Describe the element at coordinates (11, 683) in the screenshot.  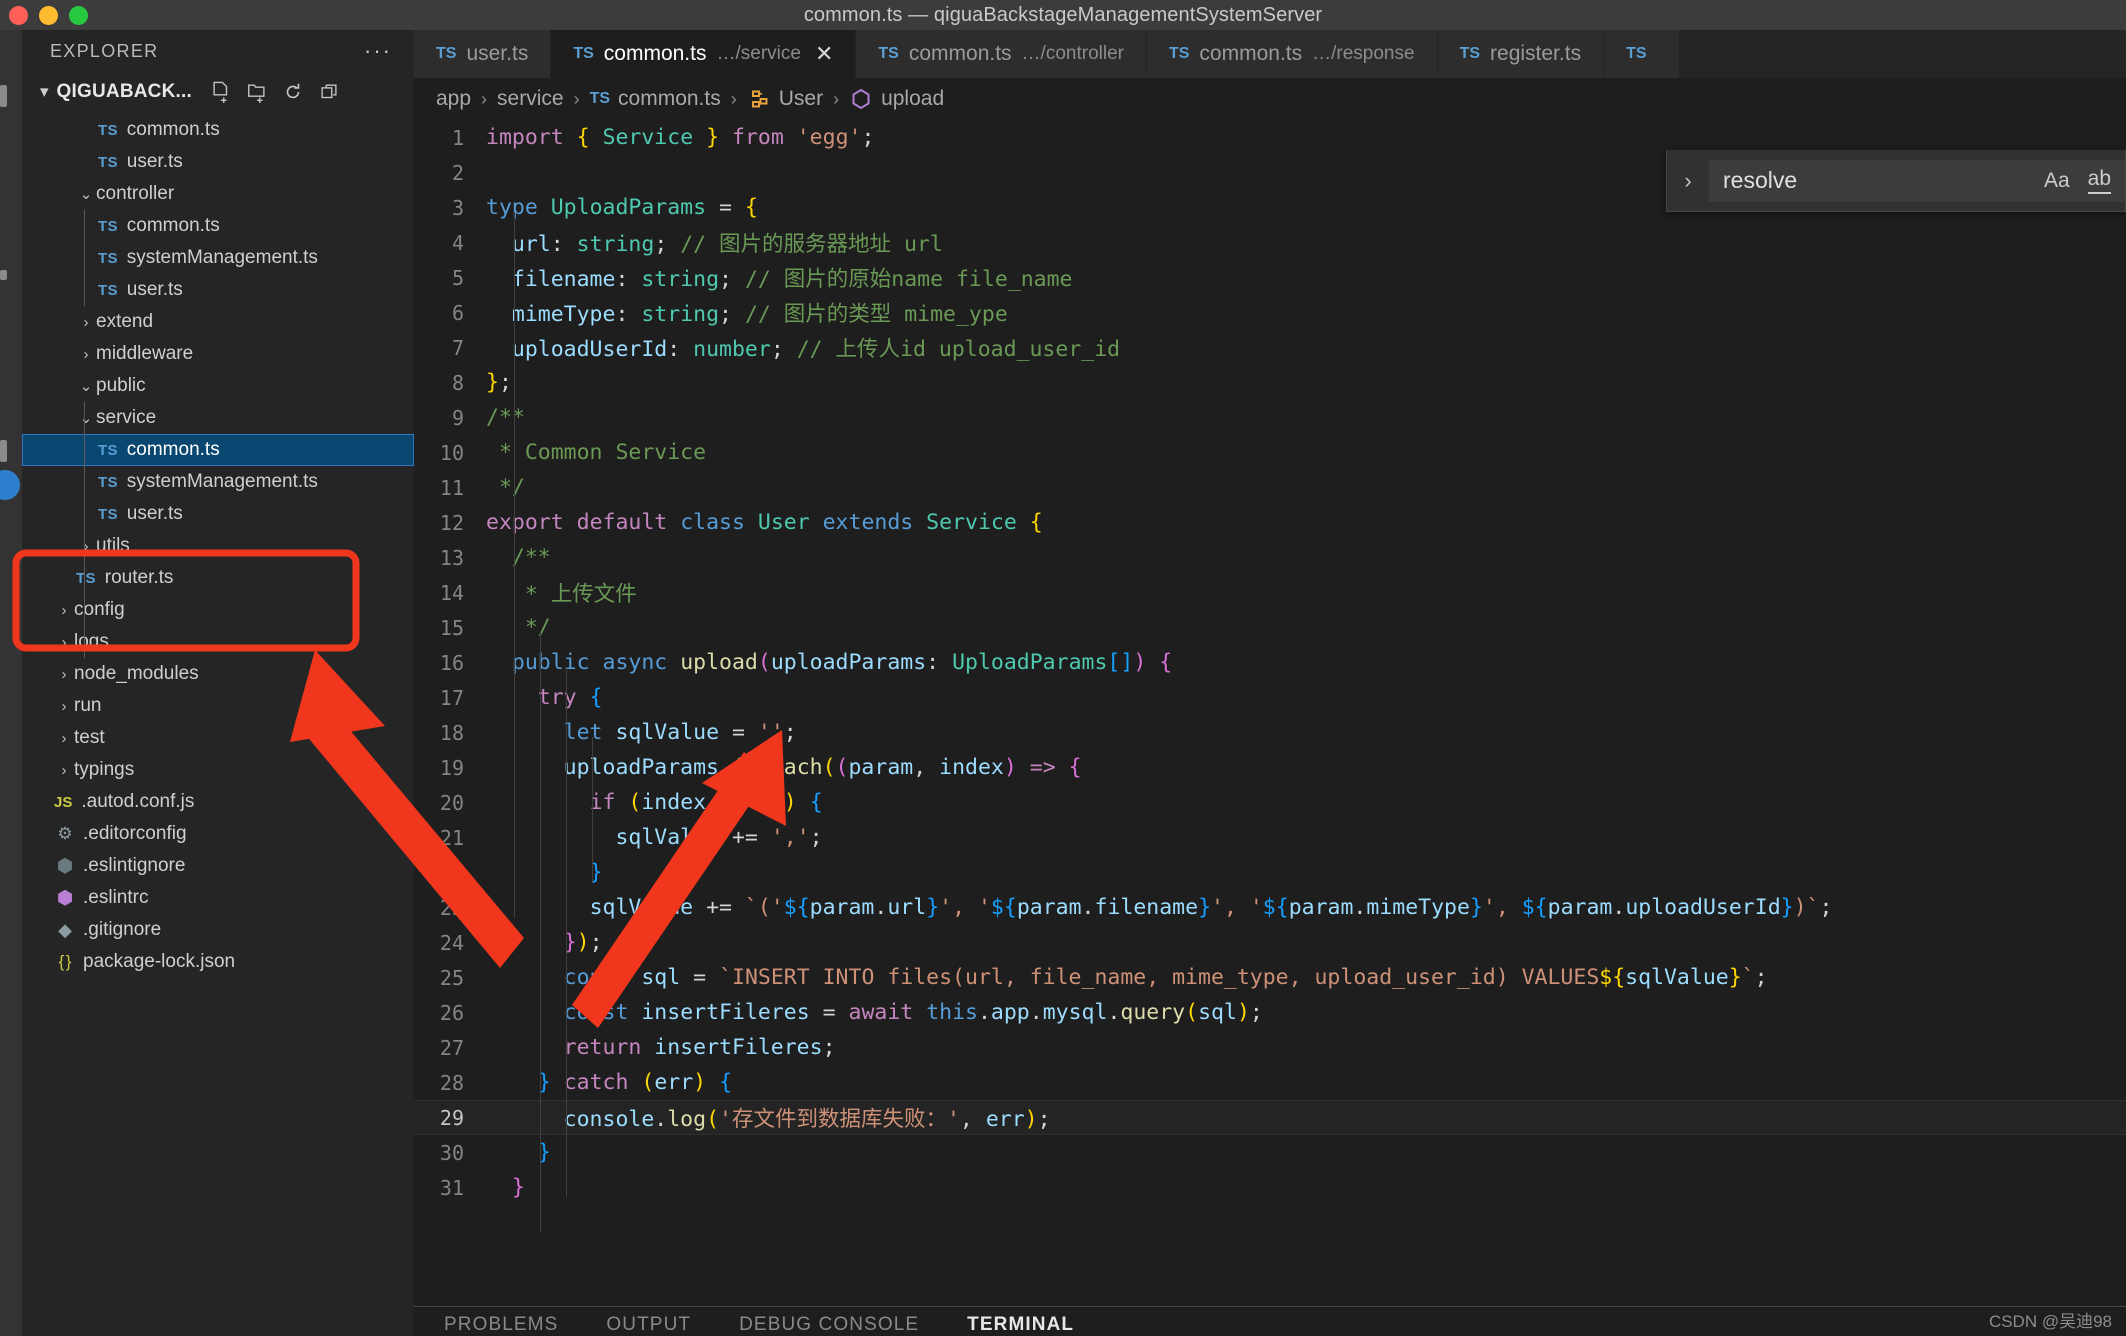
I see `activity-bar` at that location.